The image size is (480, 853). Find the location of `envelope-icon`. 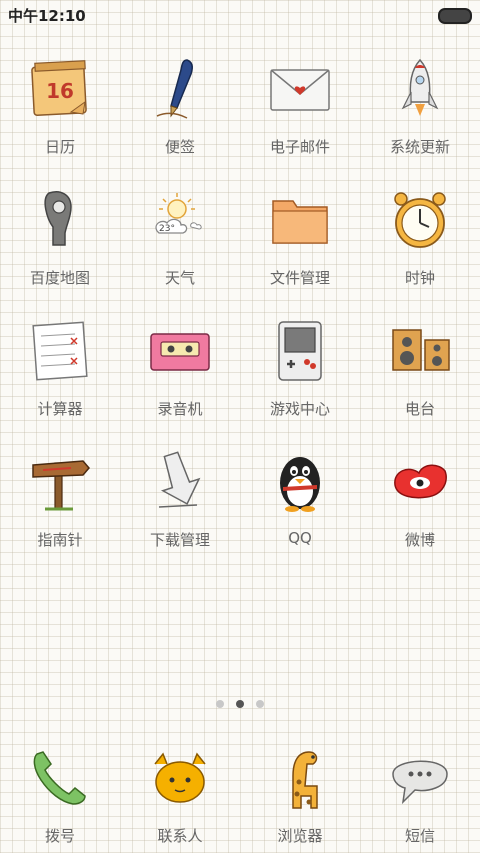

envelope-icon is located at coordinates (300, 89).